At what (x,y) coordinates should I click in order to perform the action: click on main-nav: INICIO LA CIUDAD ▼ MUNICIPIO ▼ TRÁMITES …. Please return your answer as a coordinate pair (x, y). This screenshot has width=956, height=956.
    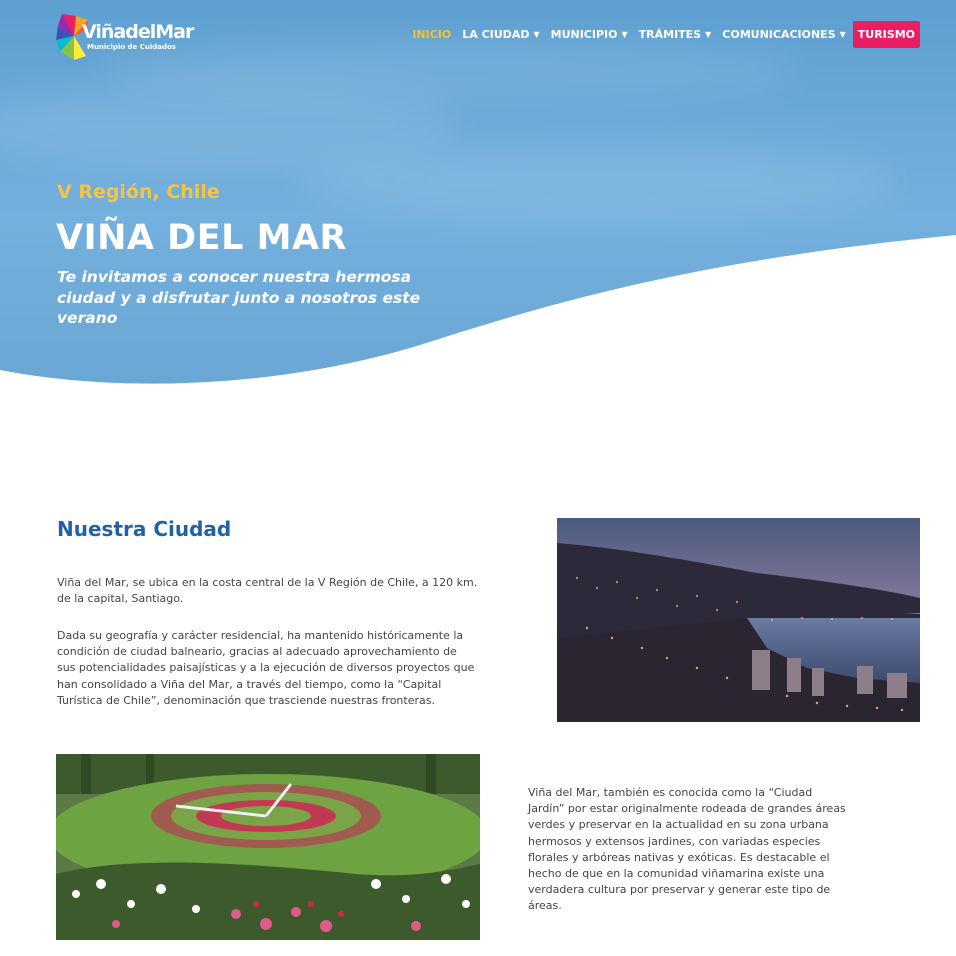
    Looking at the image, I should click on (660, 34).